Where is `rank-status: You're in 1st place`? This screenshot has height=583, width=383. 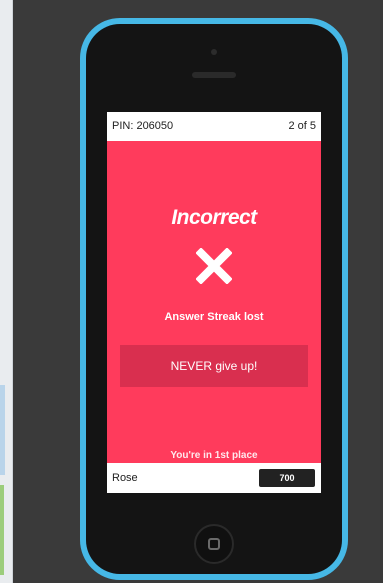 rank-status: You're in 1st place is located at coordinates (214, 455).